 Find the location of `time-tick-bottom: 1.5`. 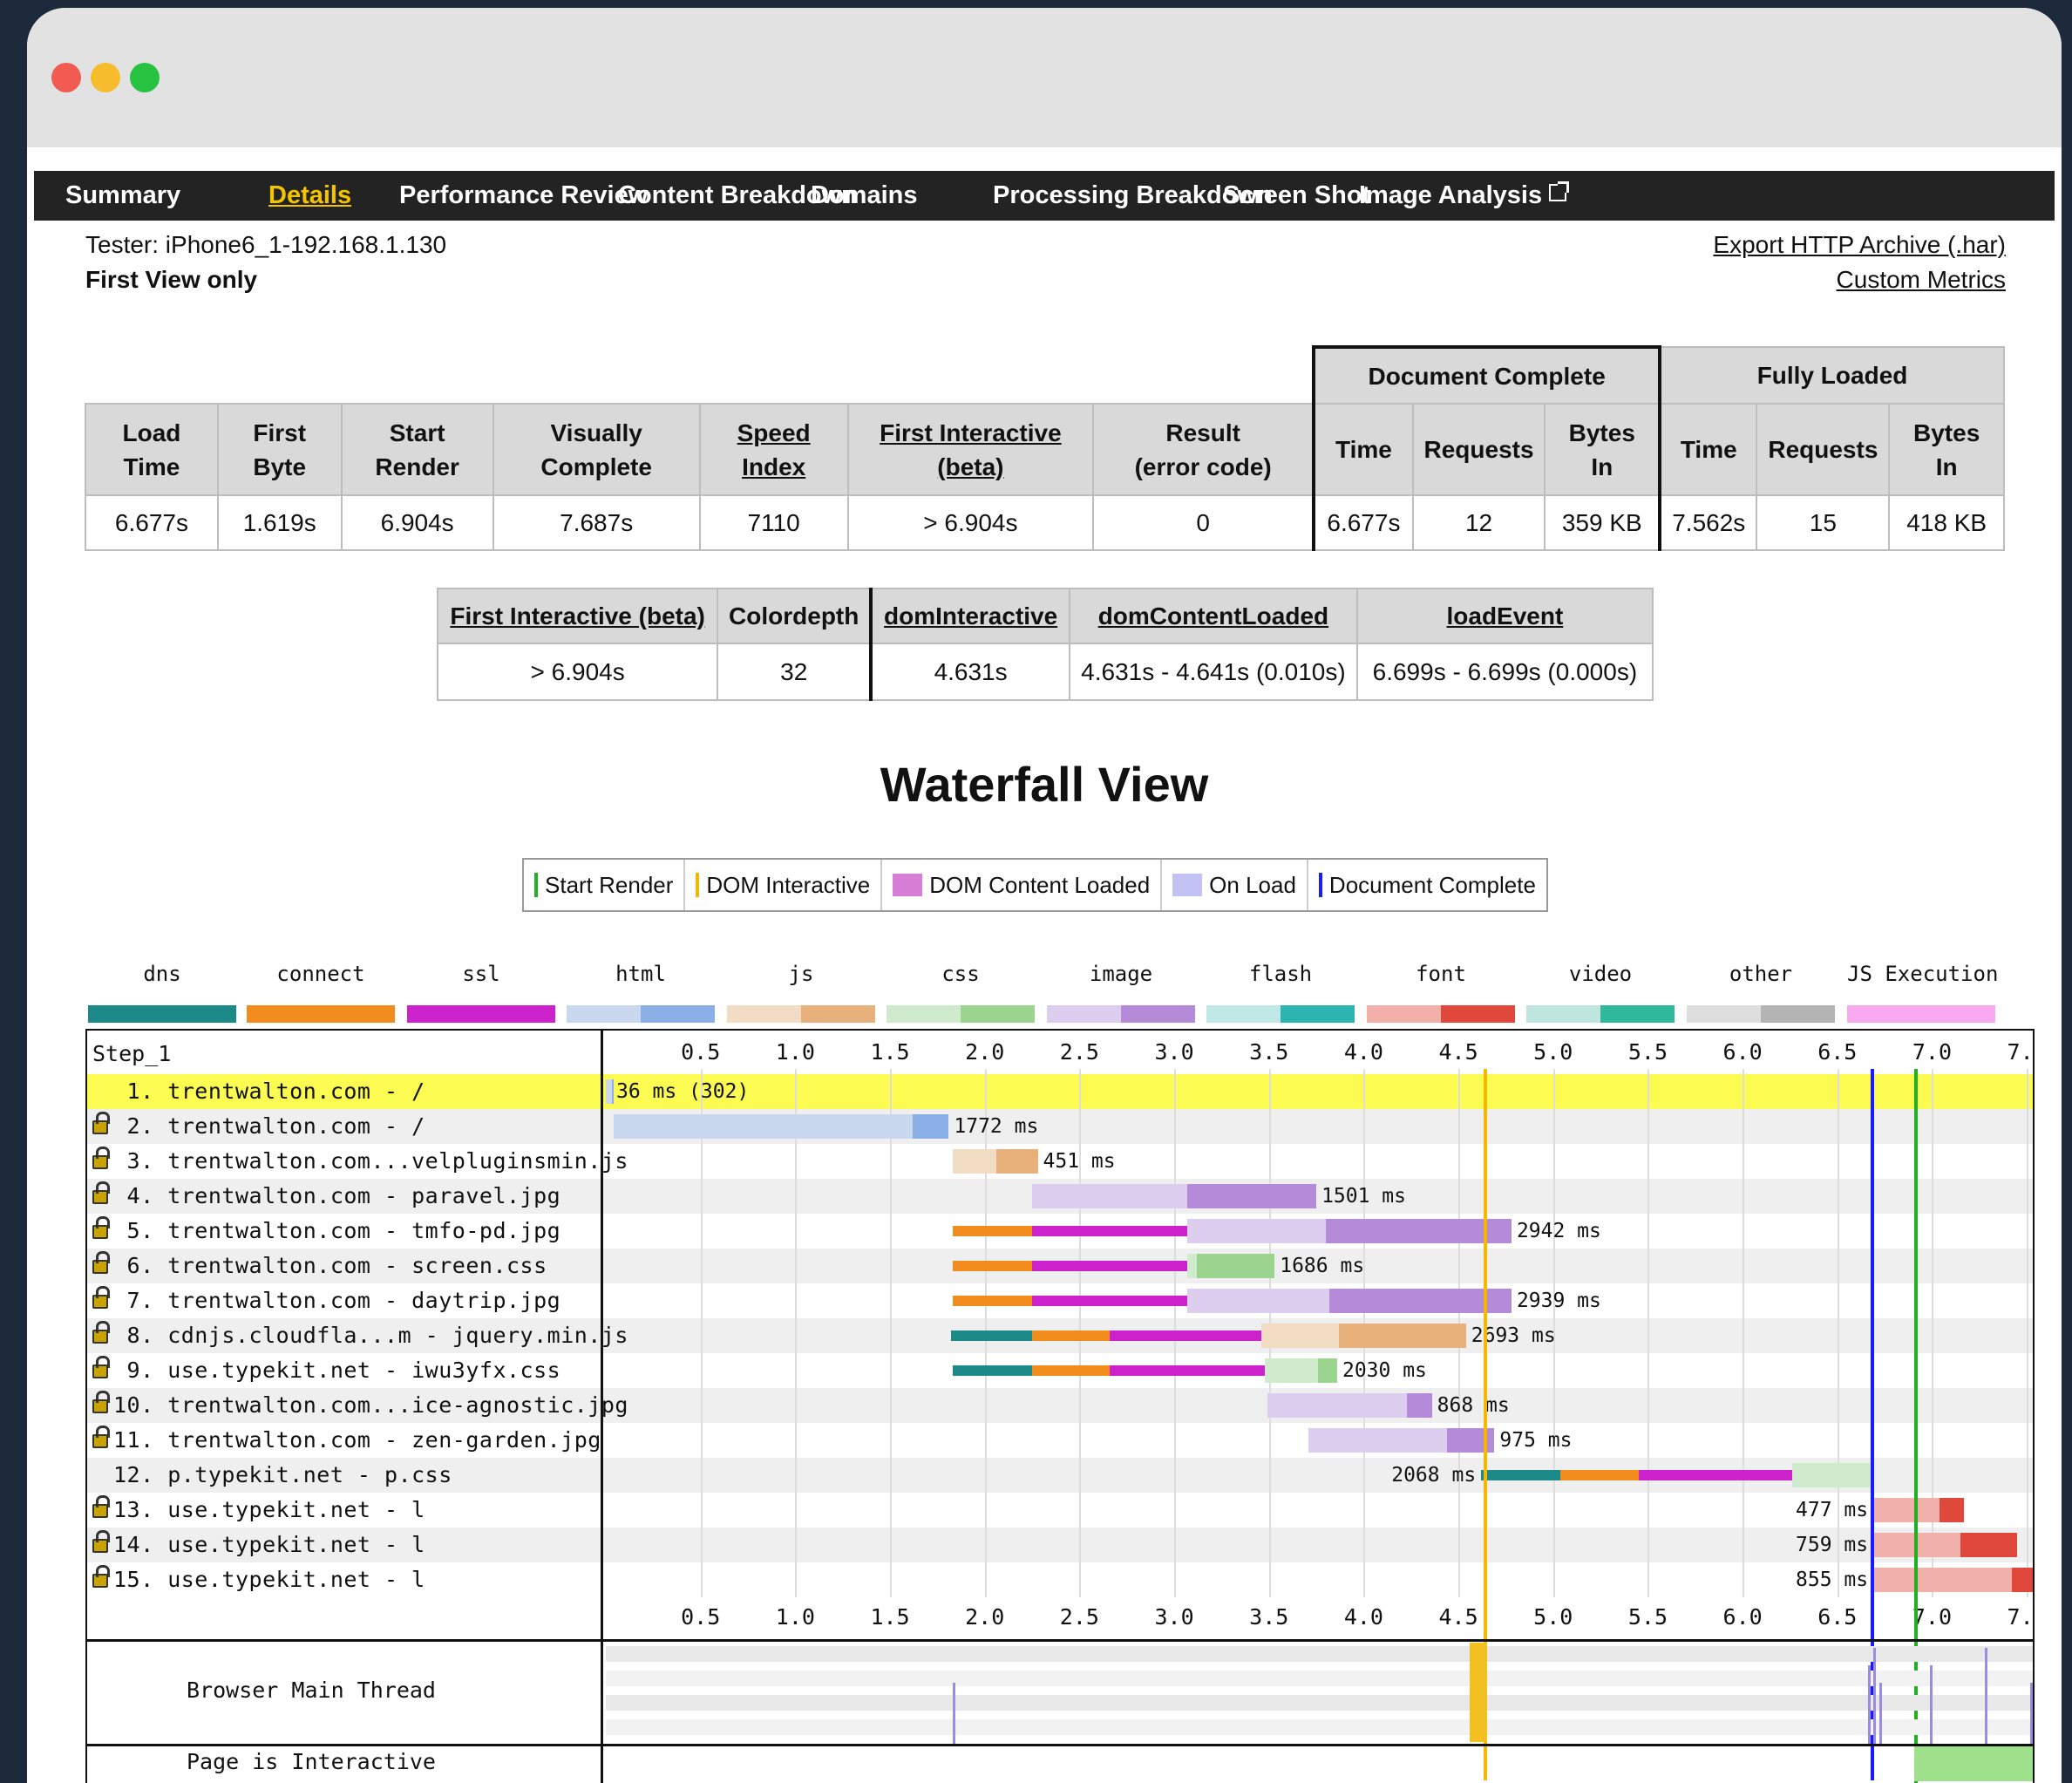

time-tick-bottom: 1.5 is located at coordinates (890, 1617).